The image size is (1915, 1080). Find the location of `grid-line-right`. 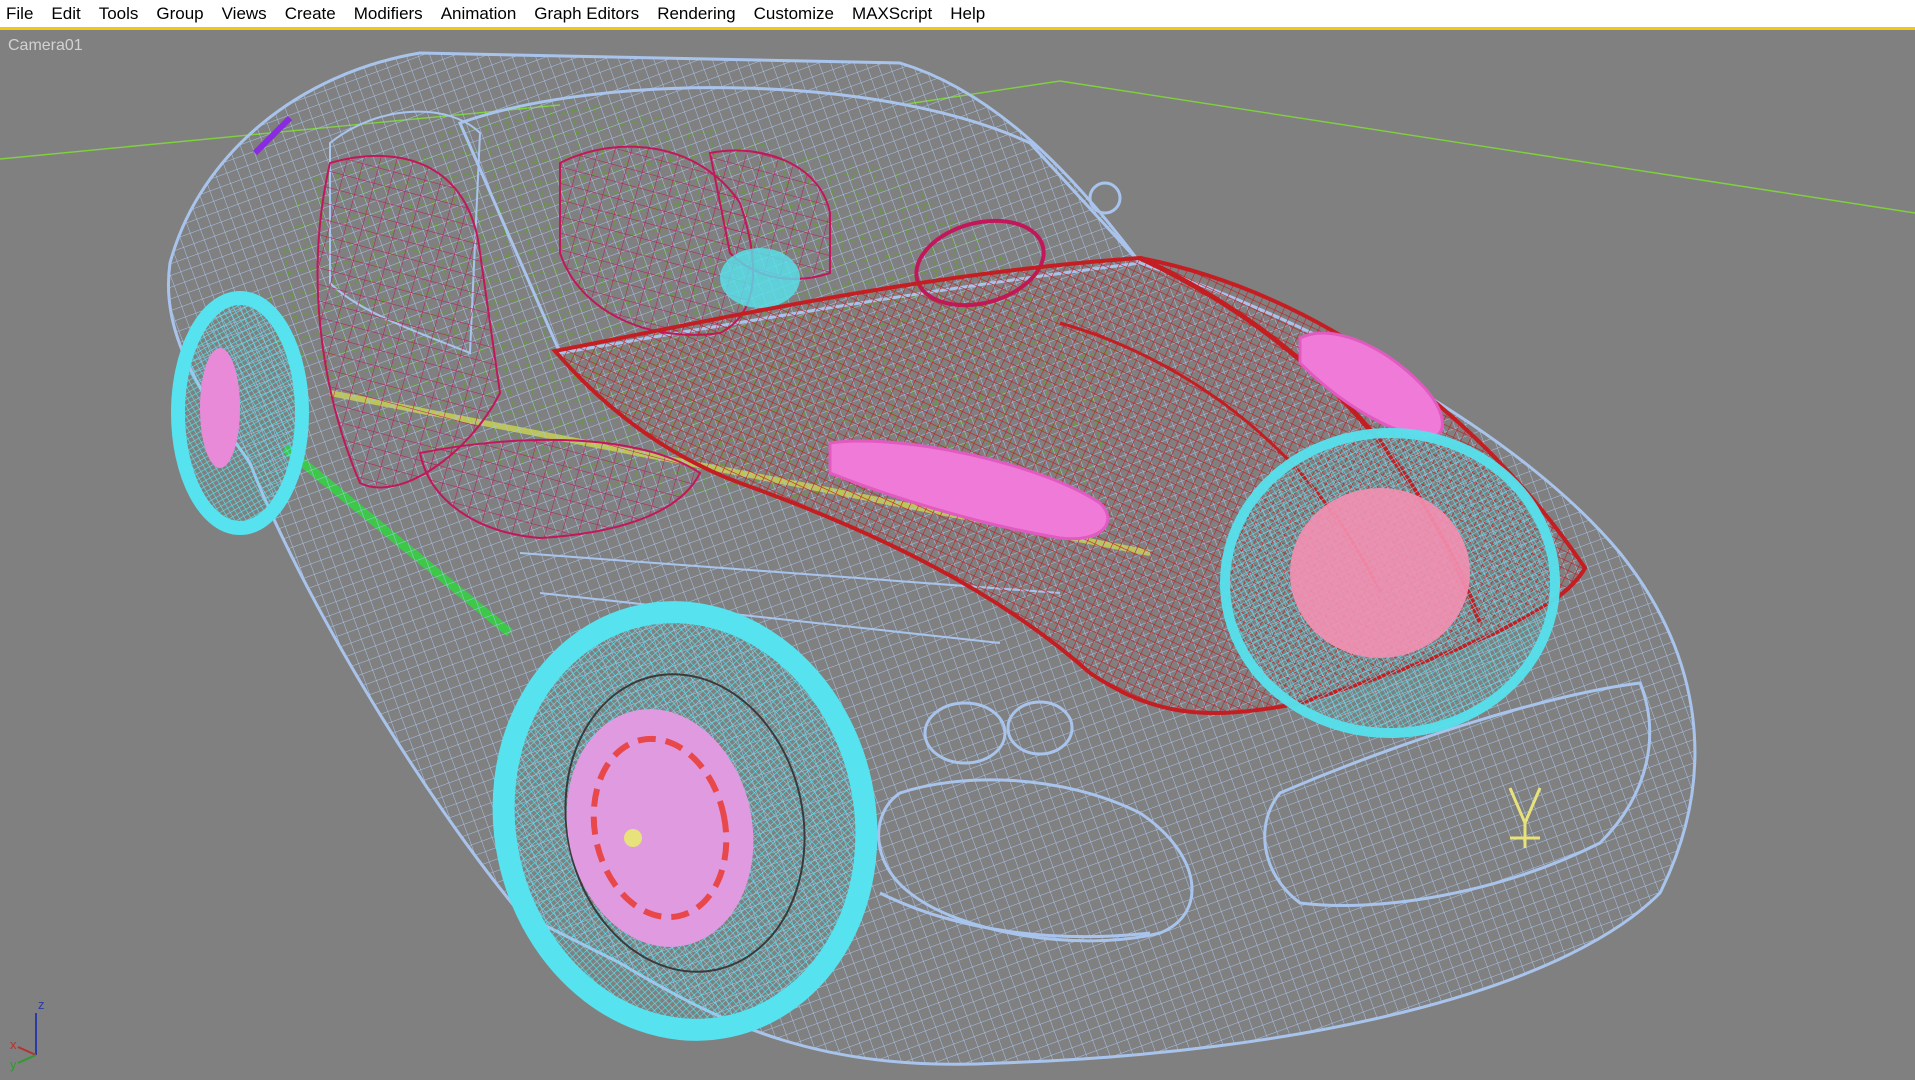

grid-line-right is located at coordinates (1487, 147).